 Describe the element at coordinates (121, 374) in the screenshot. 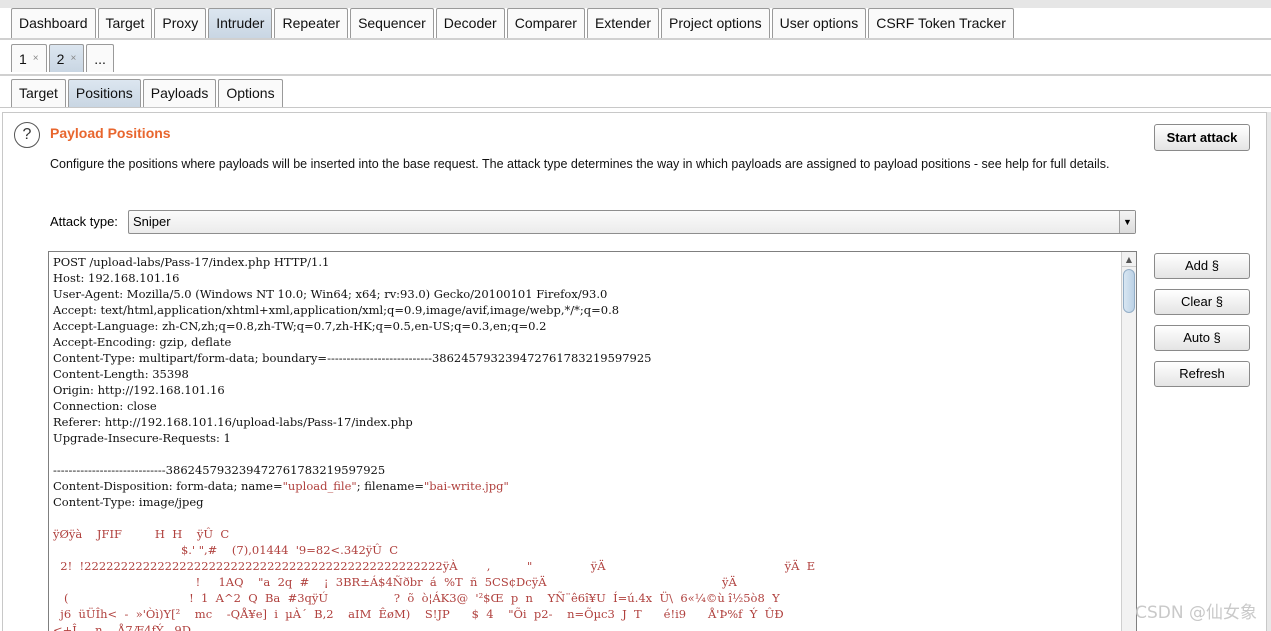

I see `request-line: Content-Length: 35398` at that location.